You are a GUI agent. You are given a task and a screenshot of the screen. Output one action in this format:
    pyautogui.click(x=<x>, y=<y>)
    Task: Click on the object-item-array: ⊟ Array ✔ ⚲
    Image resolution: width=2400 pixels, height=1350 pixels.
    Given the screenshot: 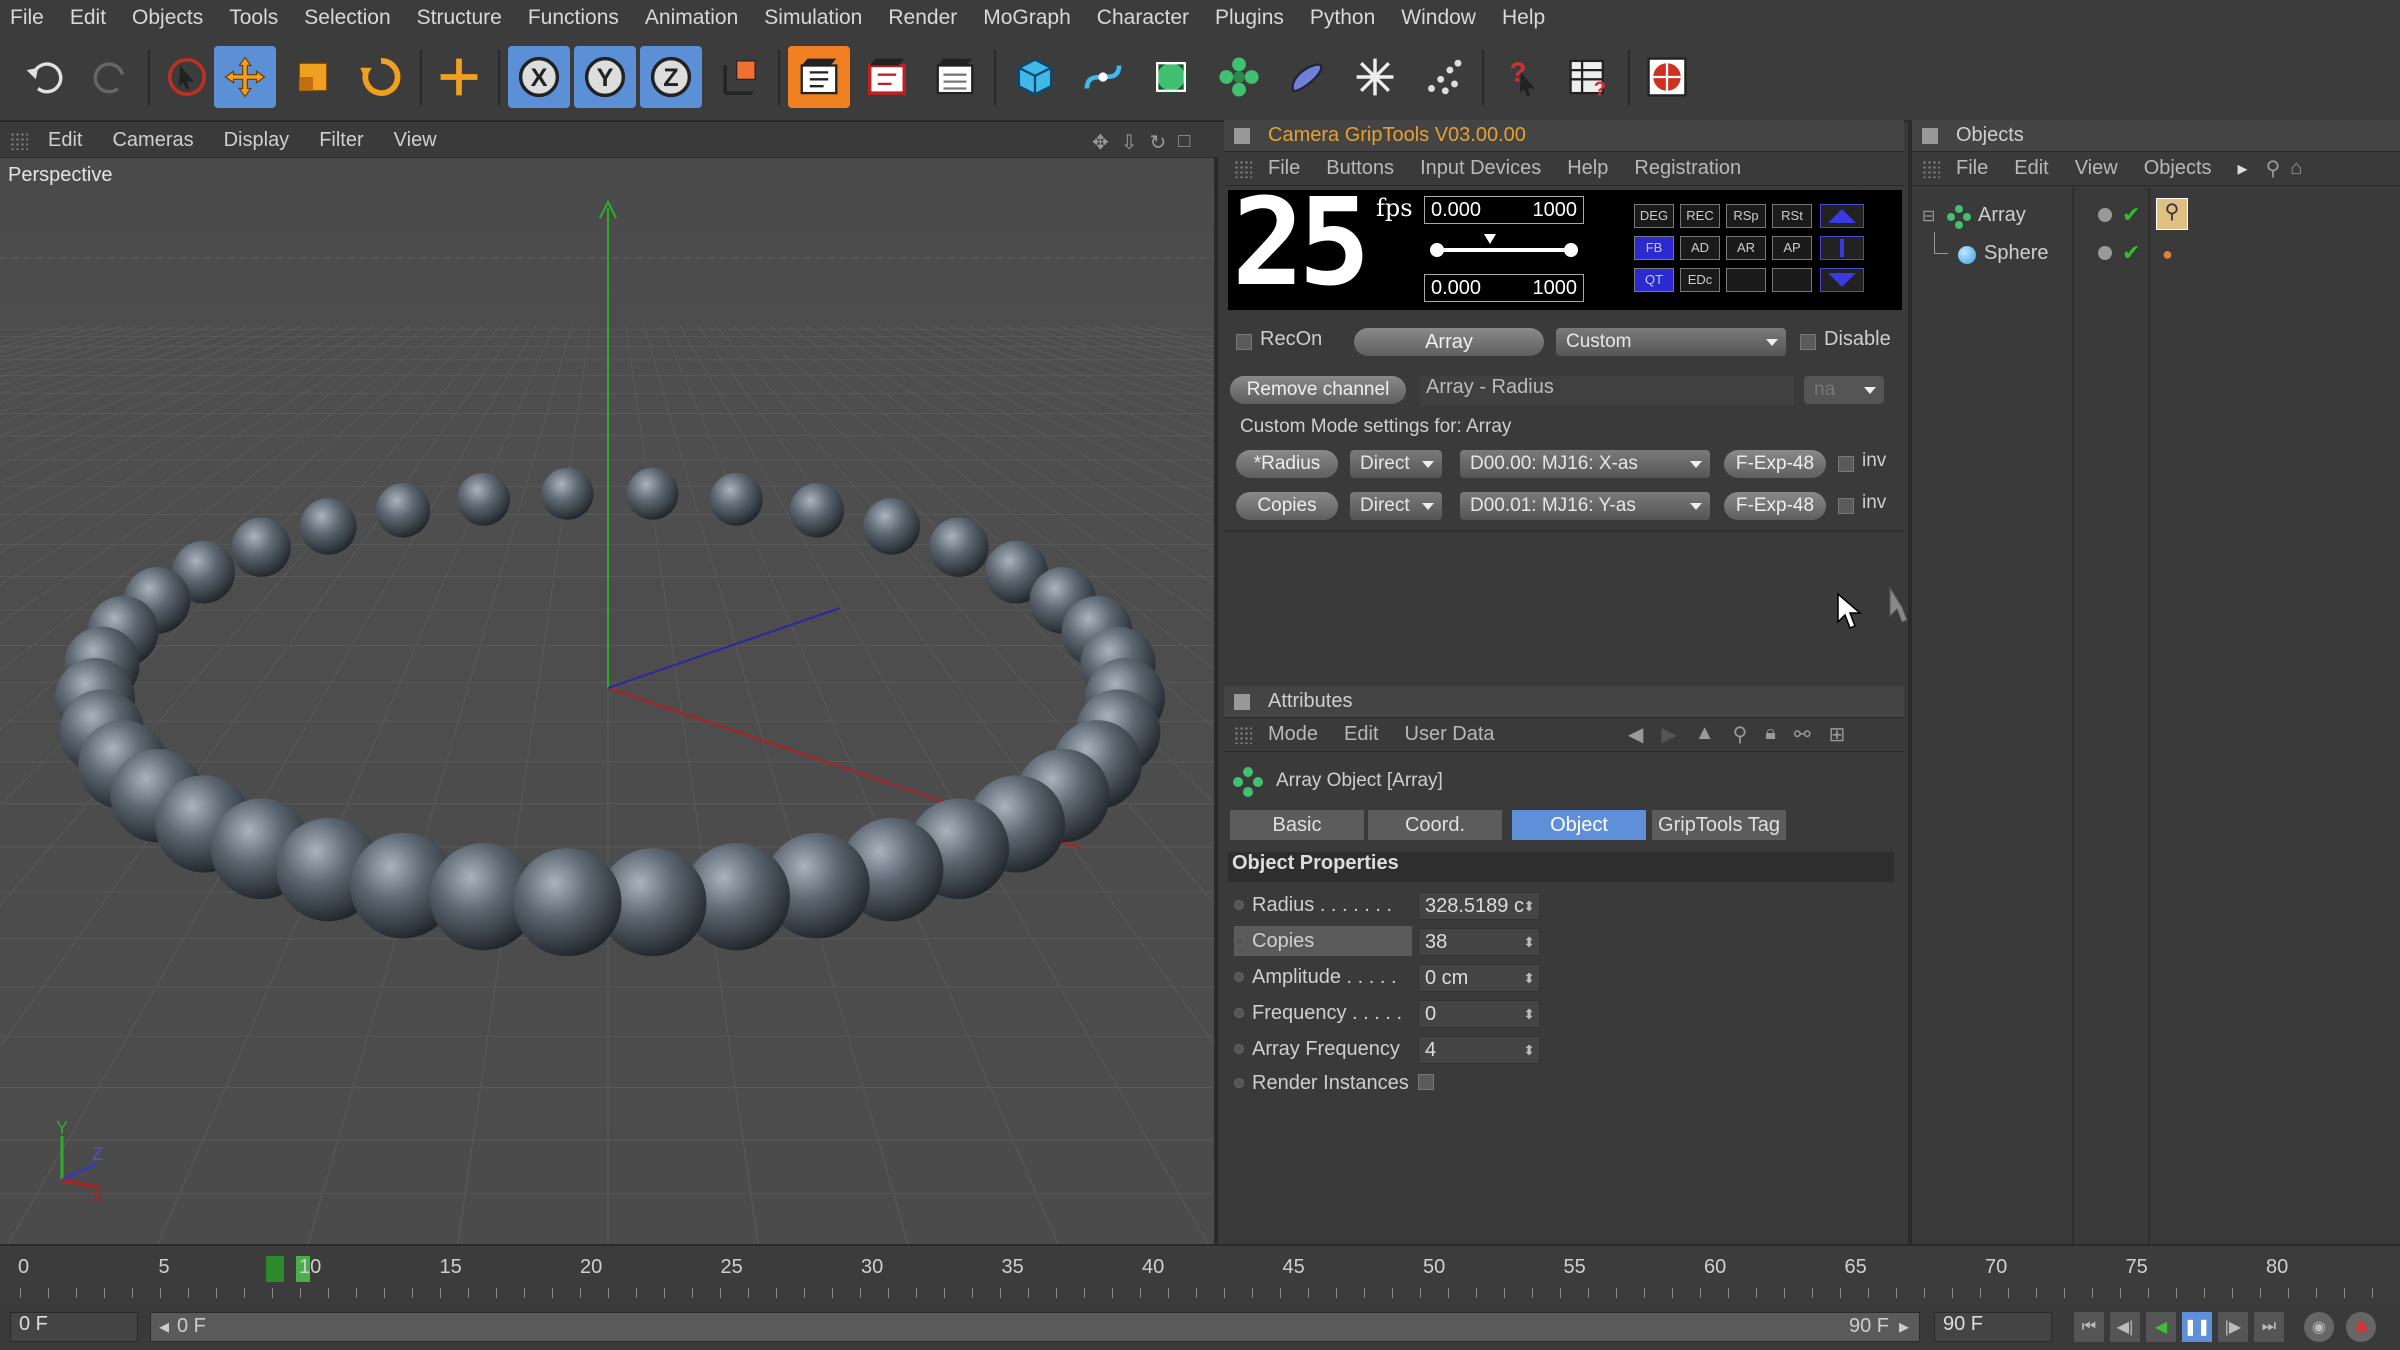 What is the action you would take?
    pyautogui.click(x=2152, y=217)
    